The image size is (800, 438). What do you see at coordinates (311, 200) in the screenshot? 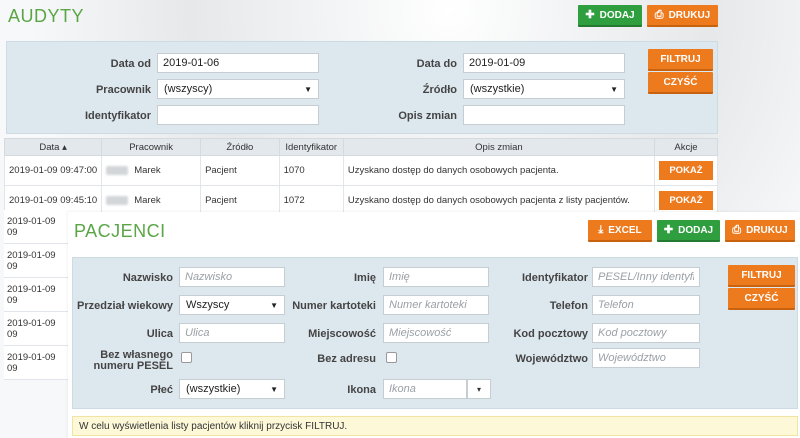
I see `cell-identifier: 1072` at bounding box center [311, 200].